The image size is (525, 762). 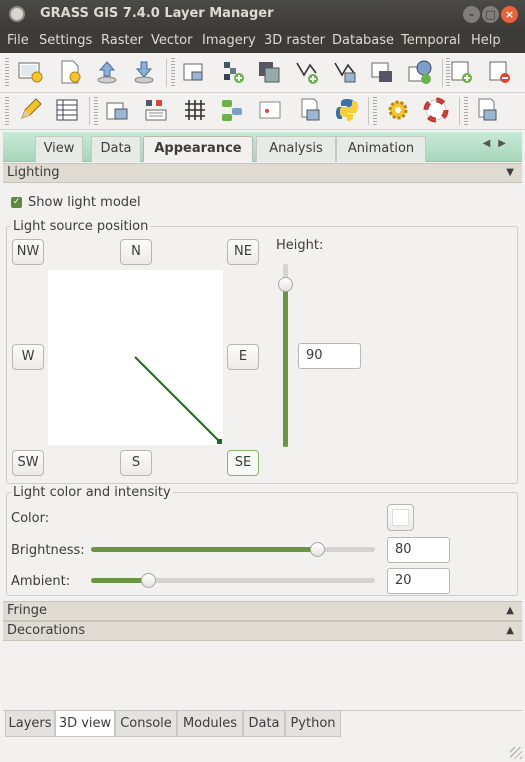 I want to click on menu-vector: Vector, so click(x=171, y=40).